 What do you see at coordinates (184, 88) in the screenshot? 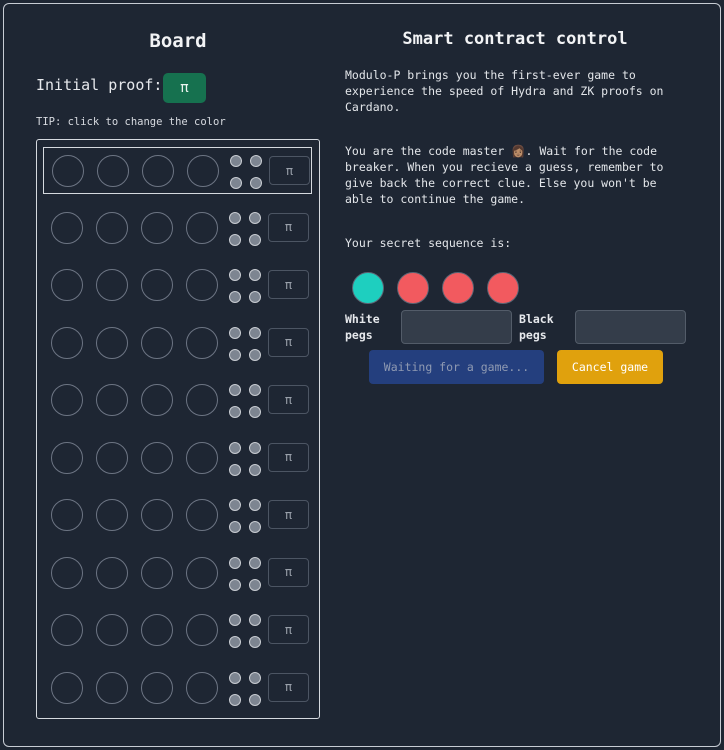
I see `initial-proof-button: π` at bounding box center [184, 88].